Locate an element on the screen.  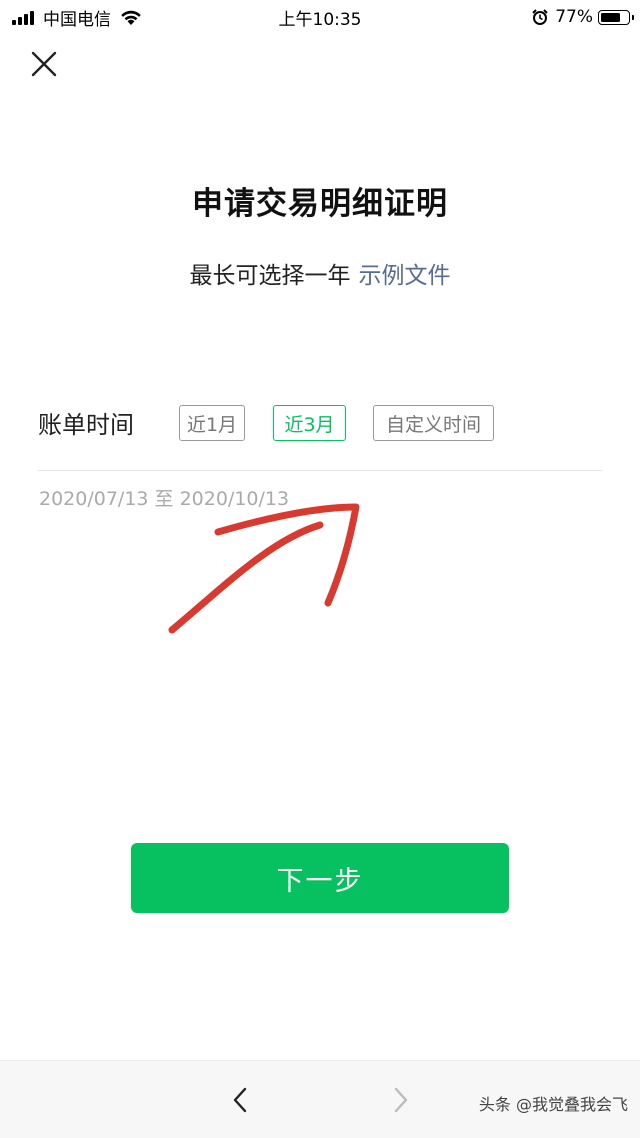
subtitle: 最长可选择一年 示例文件 is located at coordinates (320, 273).